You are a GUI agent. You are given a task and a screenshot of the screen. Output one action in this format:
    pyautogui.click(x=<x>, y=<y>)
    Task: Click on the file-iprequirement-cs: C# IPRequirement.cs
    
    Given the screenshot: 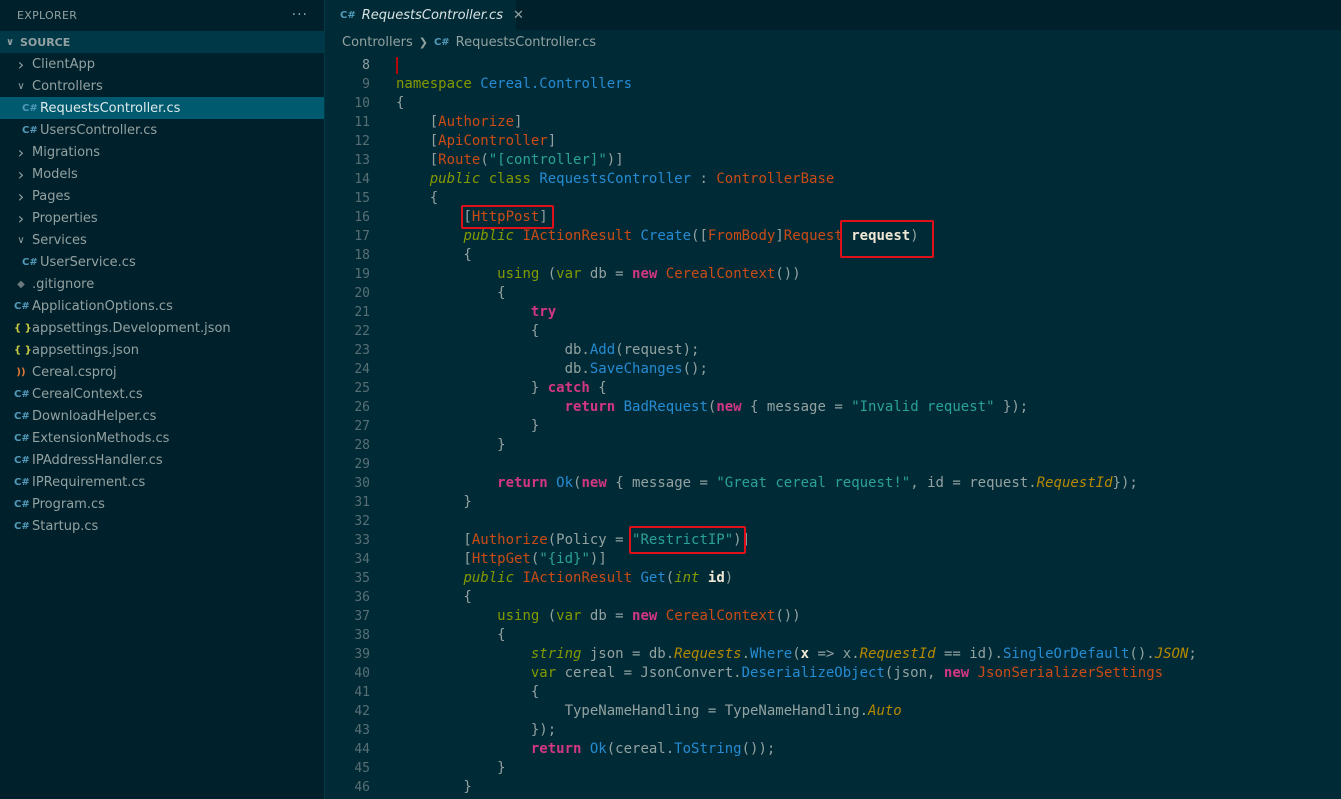 What is the action you would take?
    pyautogui.click(x=162, y=482)
    